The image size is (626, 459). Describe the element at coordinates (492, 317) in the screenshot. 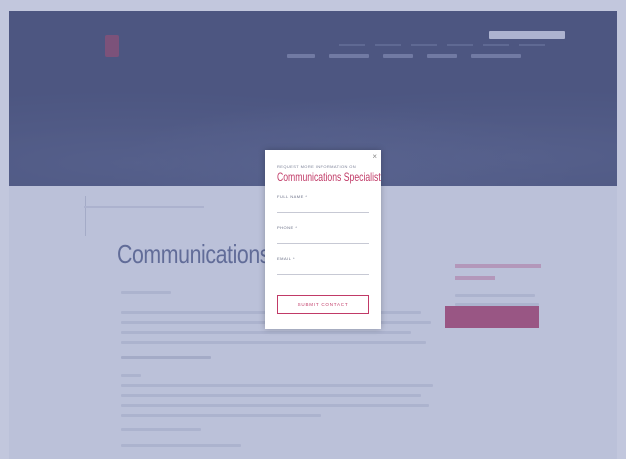

I see `apply-now-button` at that location.